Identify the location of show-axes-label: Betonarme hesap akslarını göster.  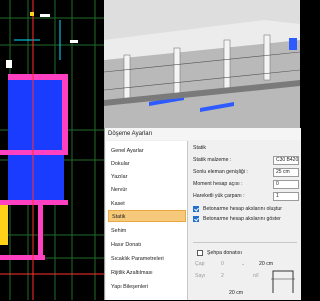
(242, 219).